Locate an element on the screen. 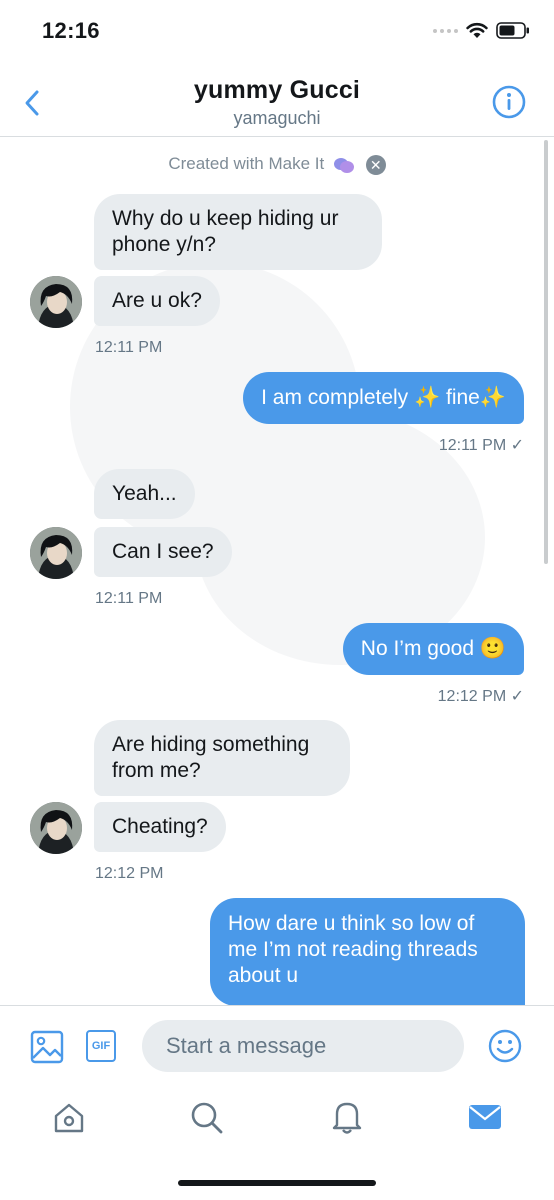 The image size is (554, 1200). banner-text: Created with Make It is located at coordinates (246, 163).